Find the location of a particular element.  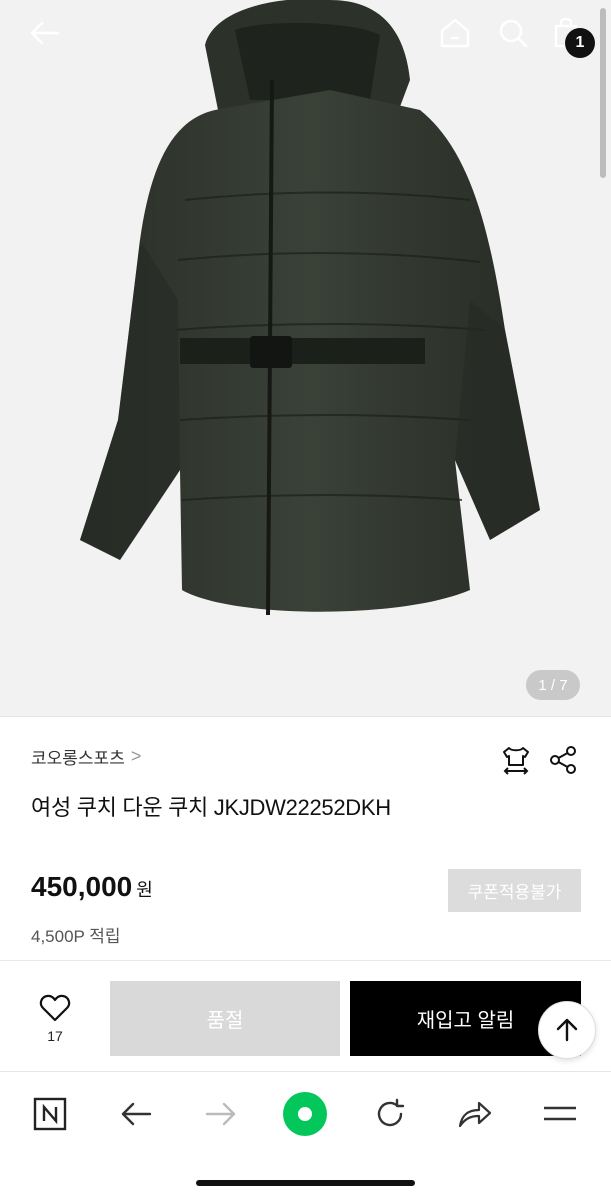

brand-name: 코오롱스포츠 is located at coordinates (78, 758).